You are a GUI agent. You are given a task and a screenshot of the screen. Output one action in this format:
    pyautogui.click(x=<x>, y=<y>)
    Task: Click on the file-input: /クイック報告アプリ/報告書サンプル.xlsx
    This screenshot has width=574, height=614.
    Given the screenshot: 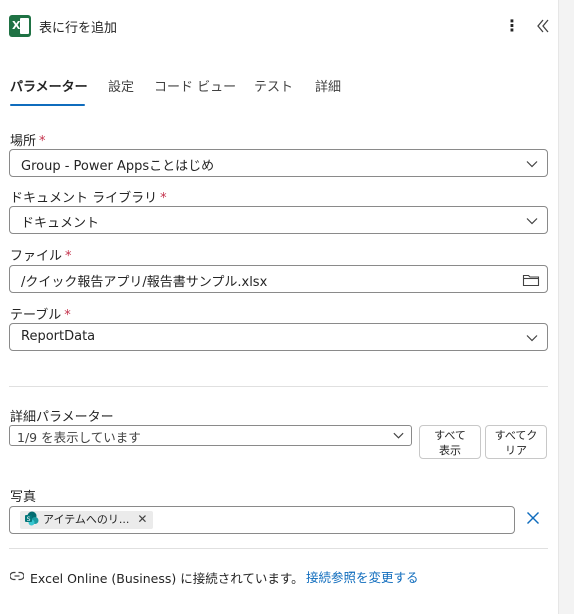 What is the action you would take?
    pyautogui.click(x=278, y=279)
    